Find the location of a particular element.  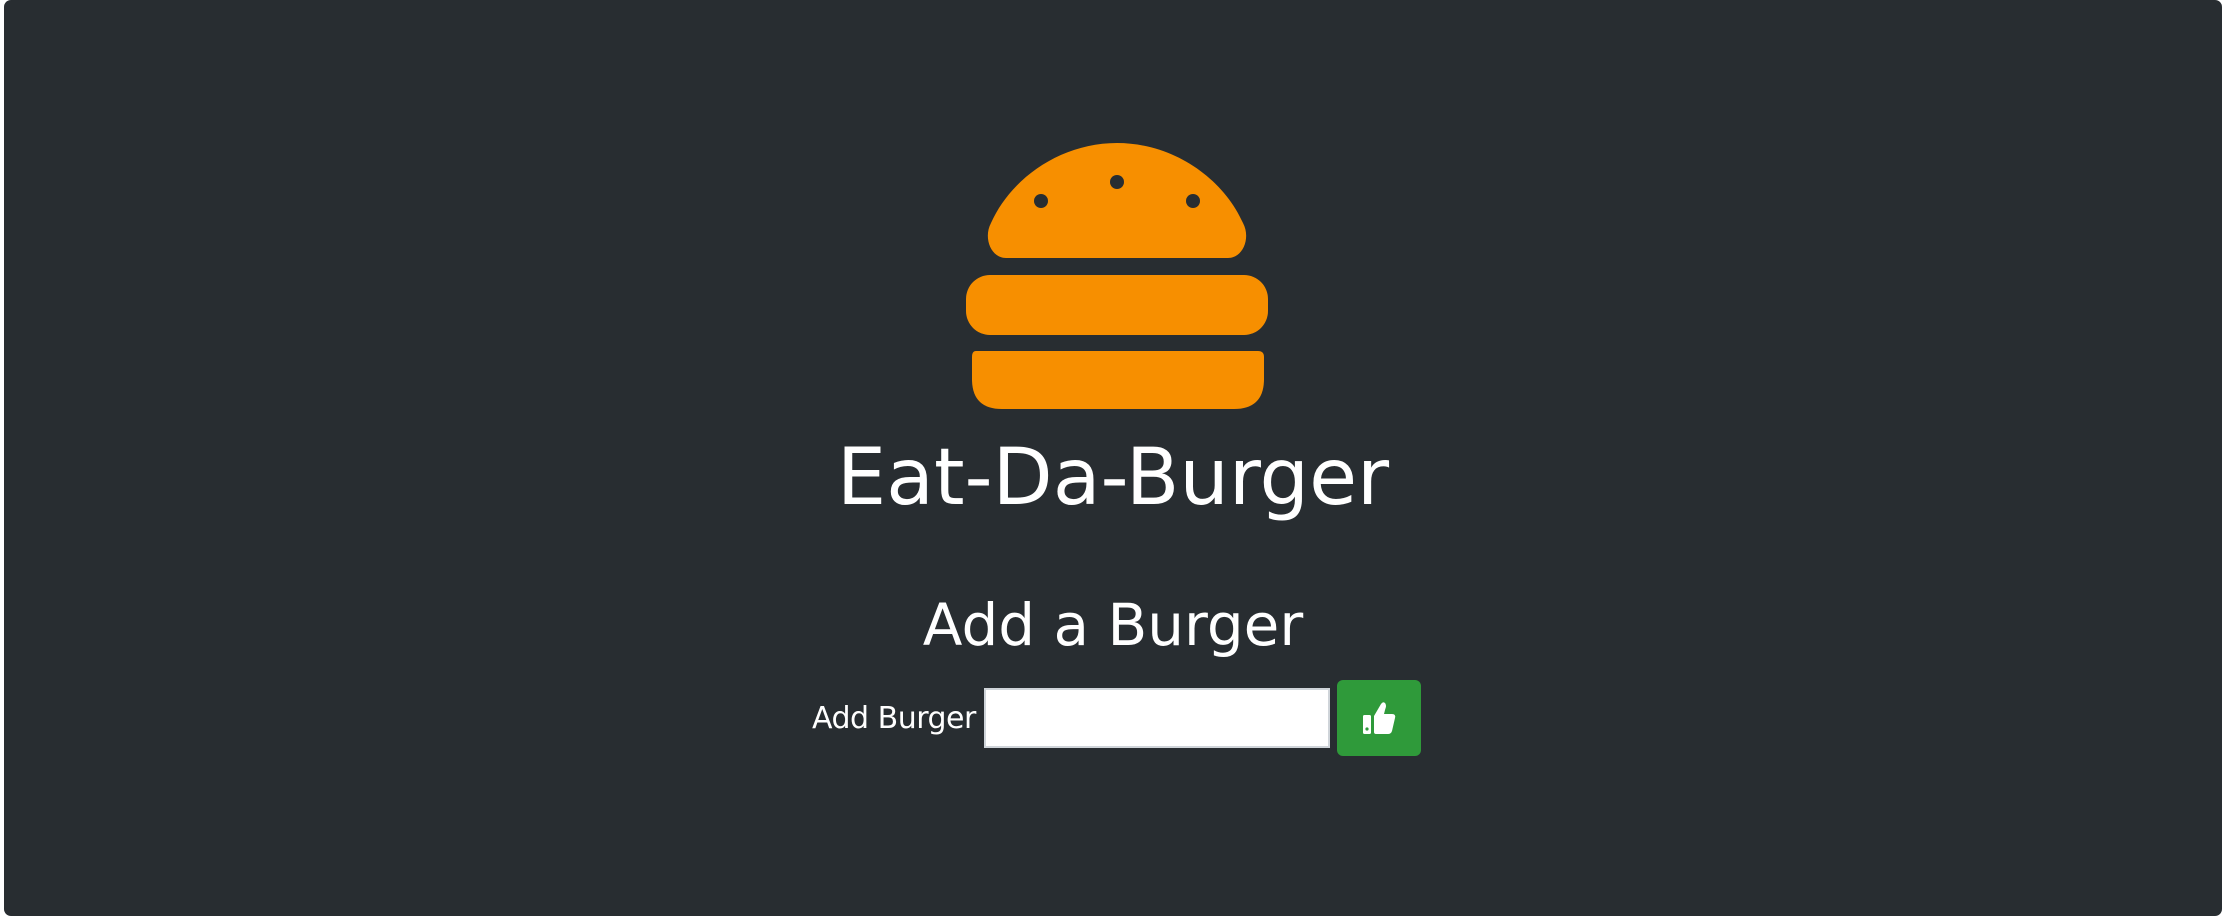

submit-burger-button is located at coordinates (1378, 718).